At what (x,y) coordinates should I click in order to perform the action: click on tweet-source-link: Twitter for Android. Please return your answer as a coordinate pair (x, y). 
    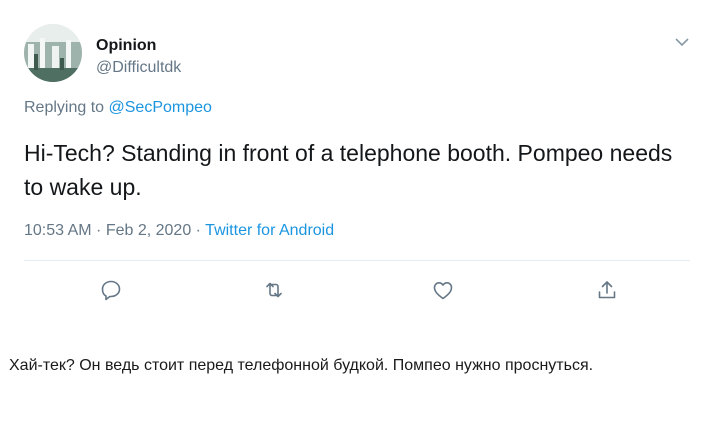
    Looking at the image, I should click on (269, 230).